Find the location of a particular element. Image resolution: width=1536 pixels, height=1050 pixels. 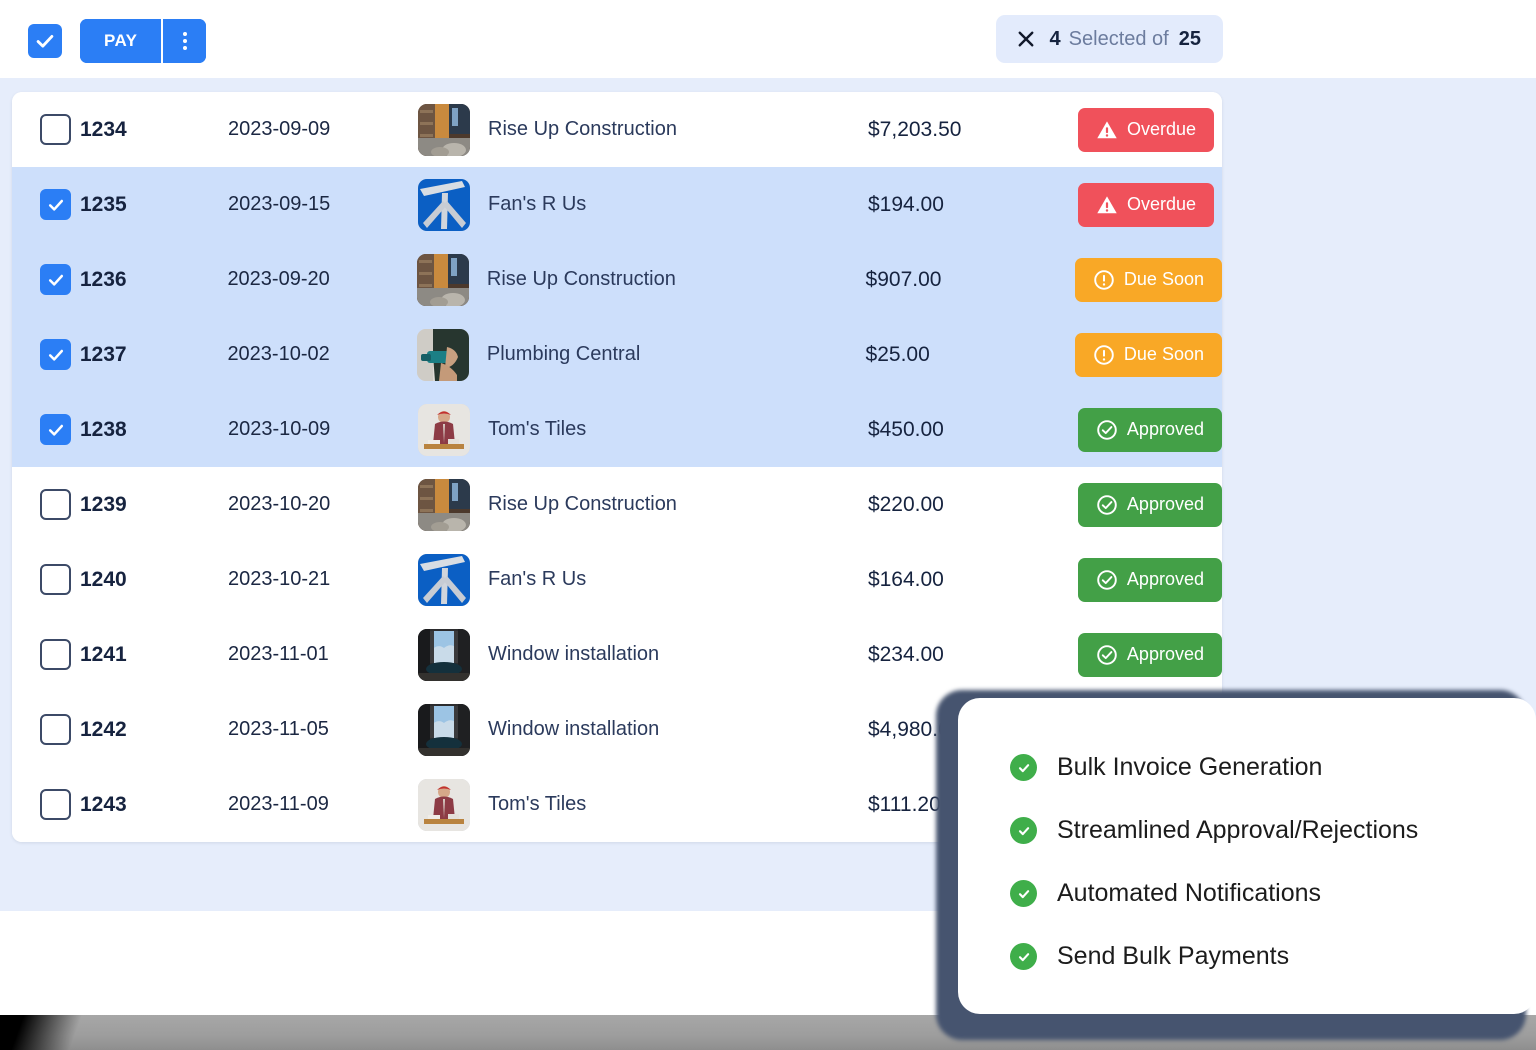

invoice-amount: $907.00 is located at coordinates (903, 279).